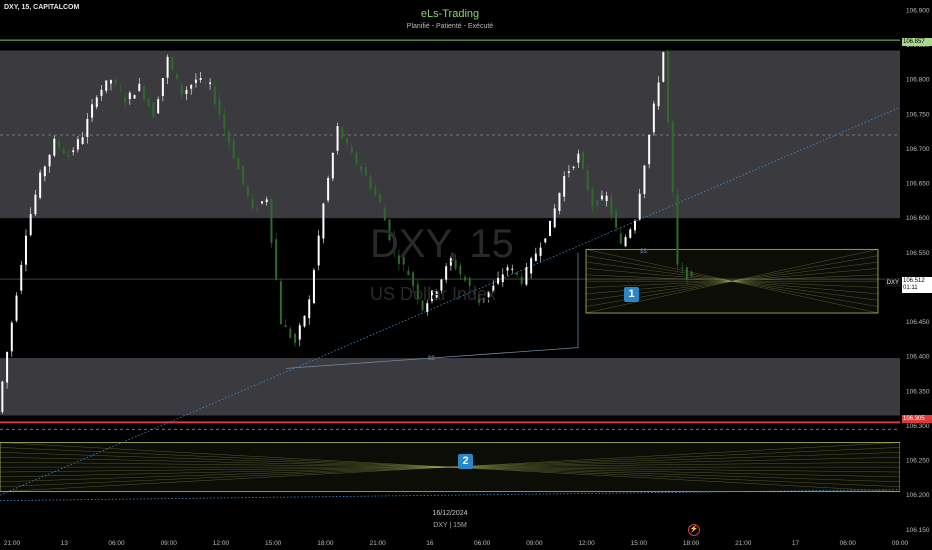 The height and width of the screenshot is (550, 932). I want to click on last-price-value: 106.512, so click(914, 281).